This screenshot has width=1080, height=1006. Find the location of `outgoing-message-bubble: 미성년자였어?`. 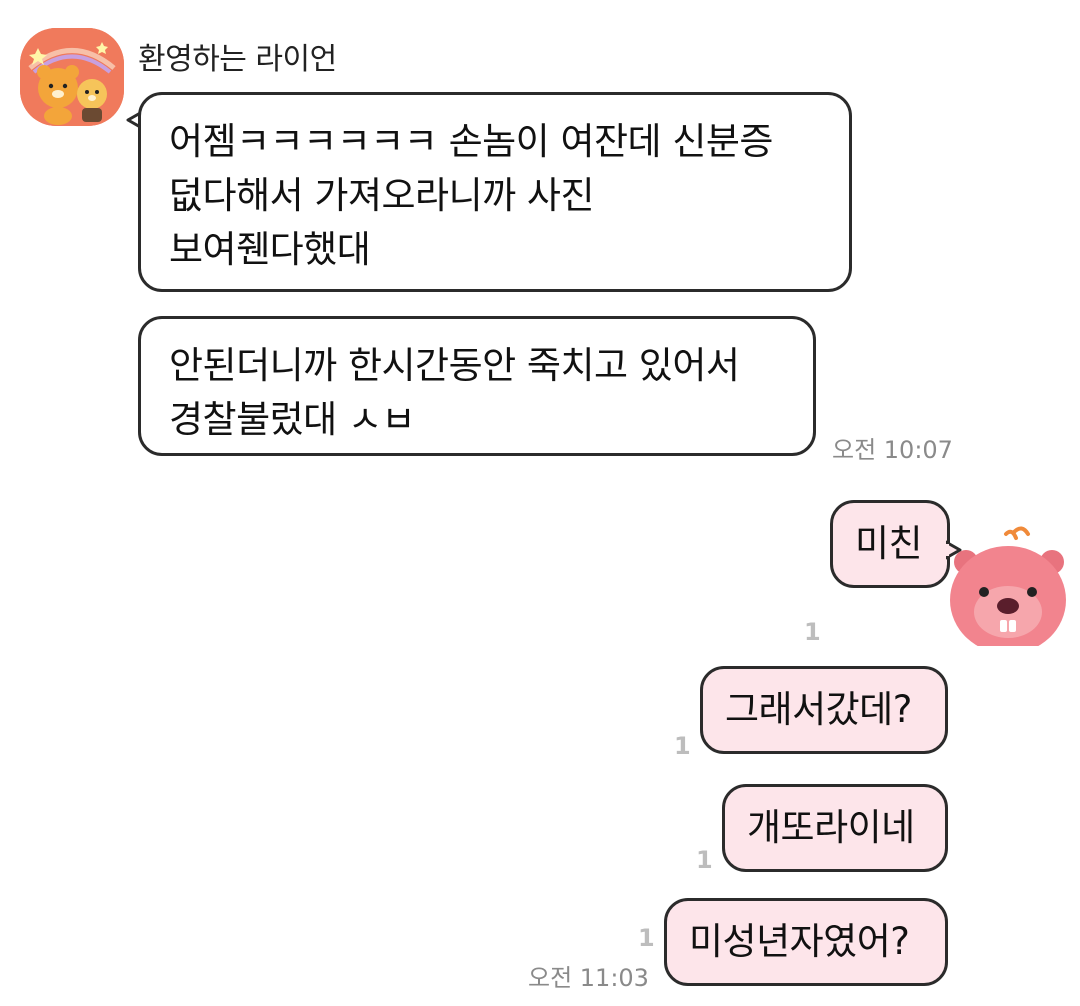

outgoing-message-bubble: 미성년자였어? is located at coordinates (806, 942).